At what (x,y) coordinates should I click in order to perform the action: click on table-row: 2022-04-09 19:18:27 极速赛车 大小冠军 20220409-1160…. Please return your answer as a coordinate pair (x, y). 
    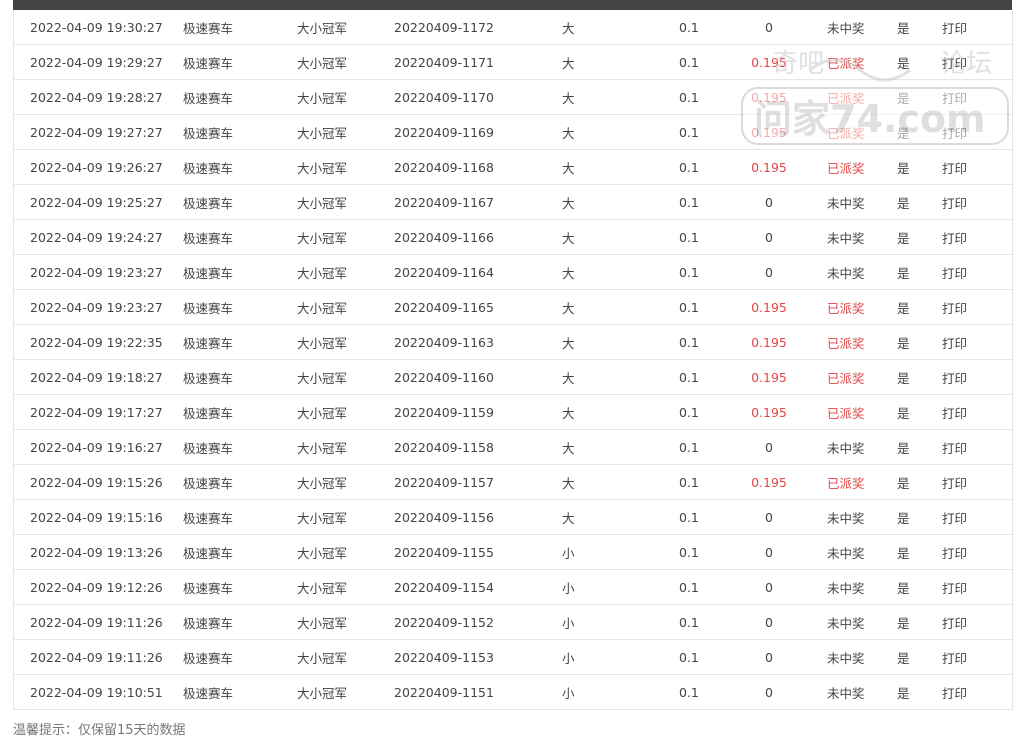
    Looking at the image, I should click on (513, 377).